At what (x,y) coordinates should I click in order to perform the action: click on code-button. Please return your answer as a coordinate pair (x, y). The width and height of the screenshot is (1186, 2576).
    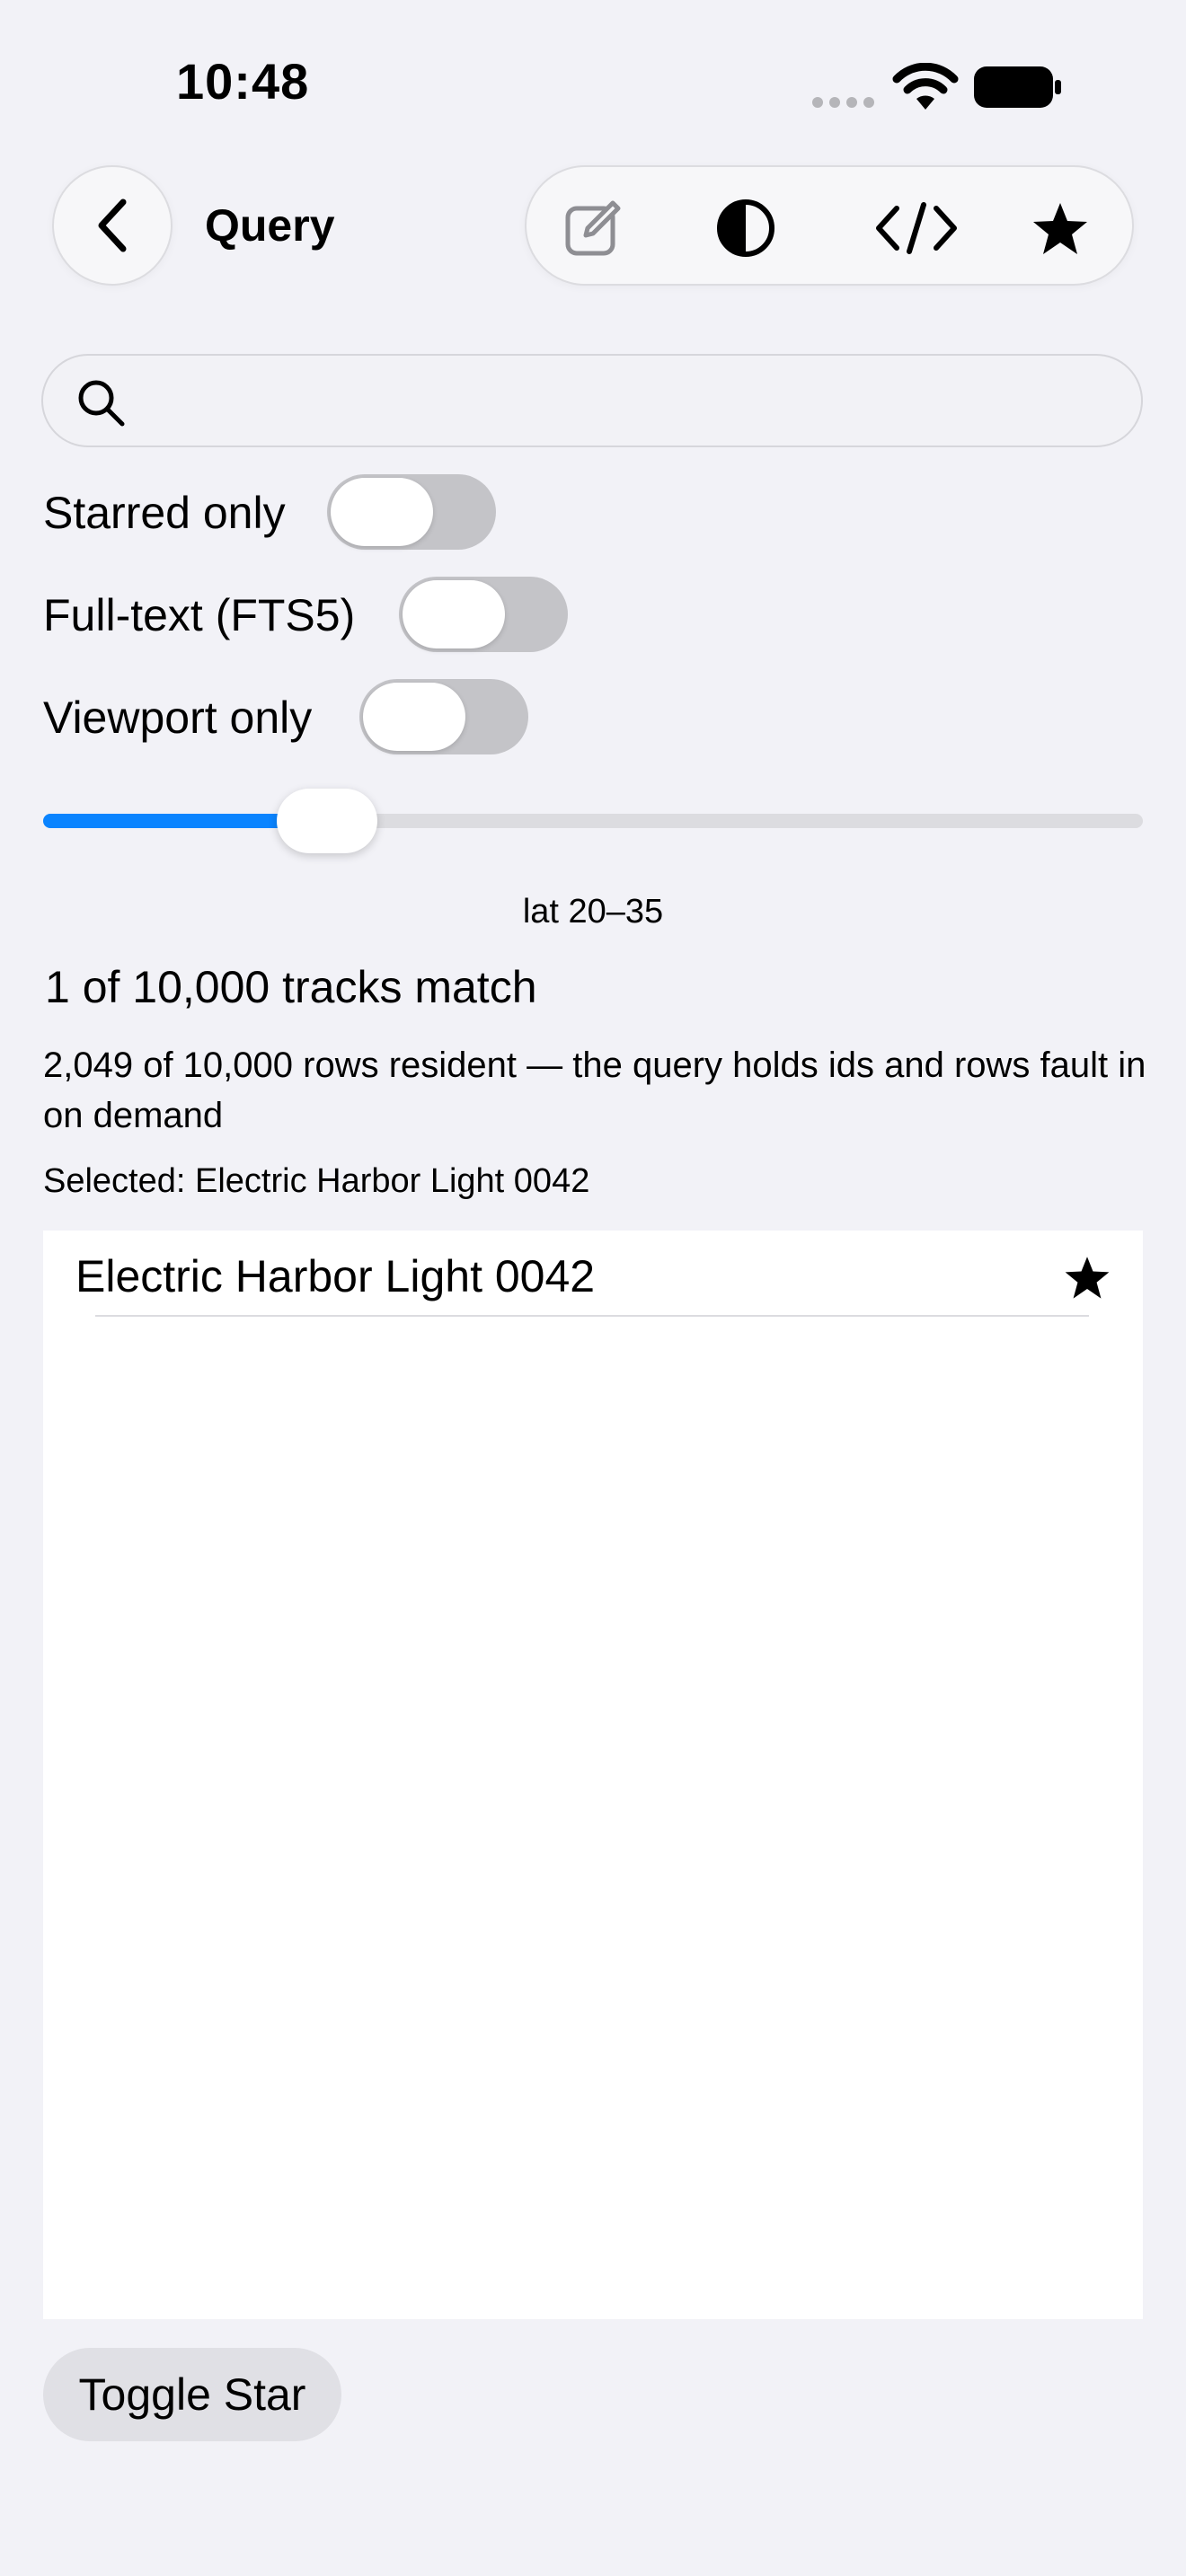
    Looking at the image, I should click on (916, 228).